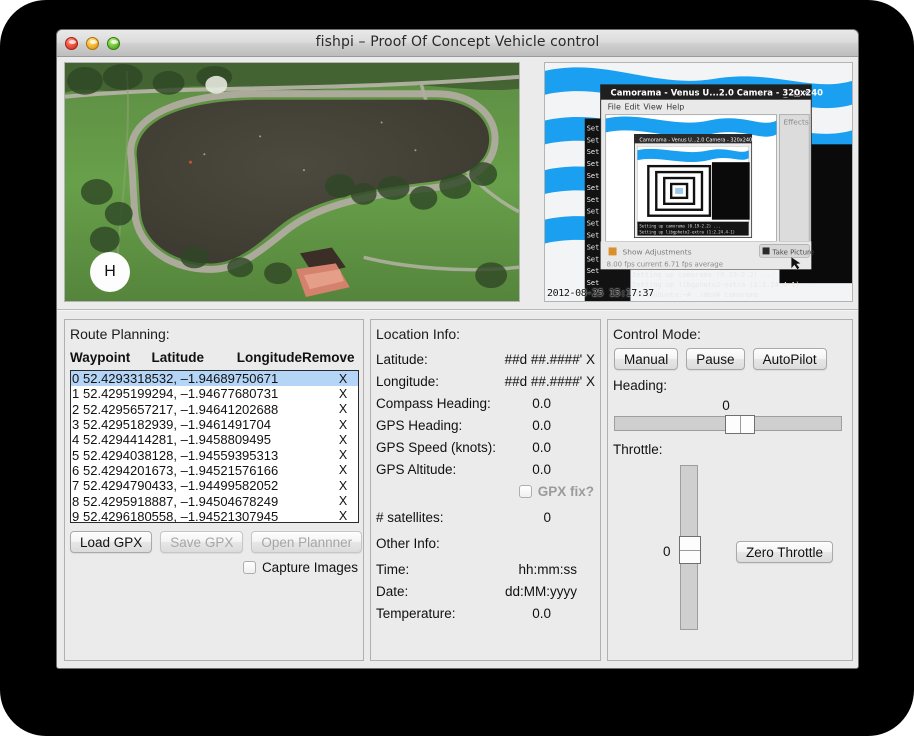 This screenshot has width=914, height=736. What do you see at coordinates (402, 359) in the screenshot?
I see `latitude-label: Latitude:` at bounding box center [402, 359].